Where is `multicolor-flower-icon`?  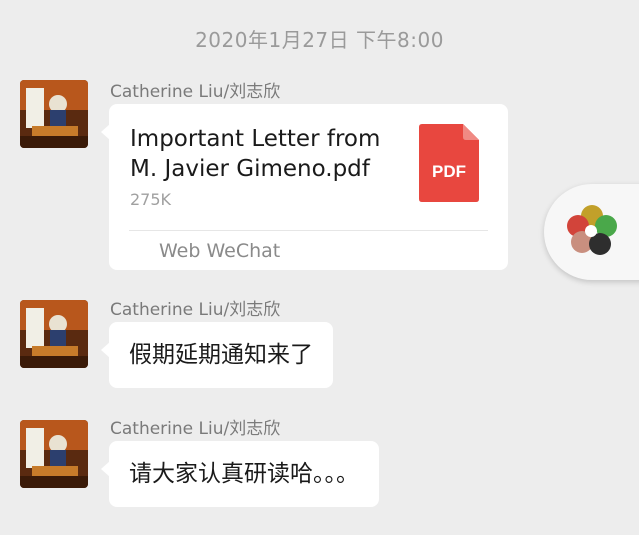 multicolor-flower-icon is located at coordinates (592, 230).